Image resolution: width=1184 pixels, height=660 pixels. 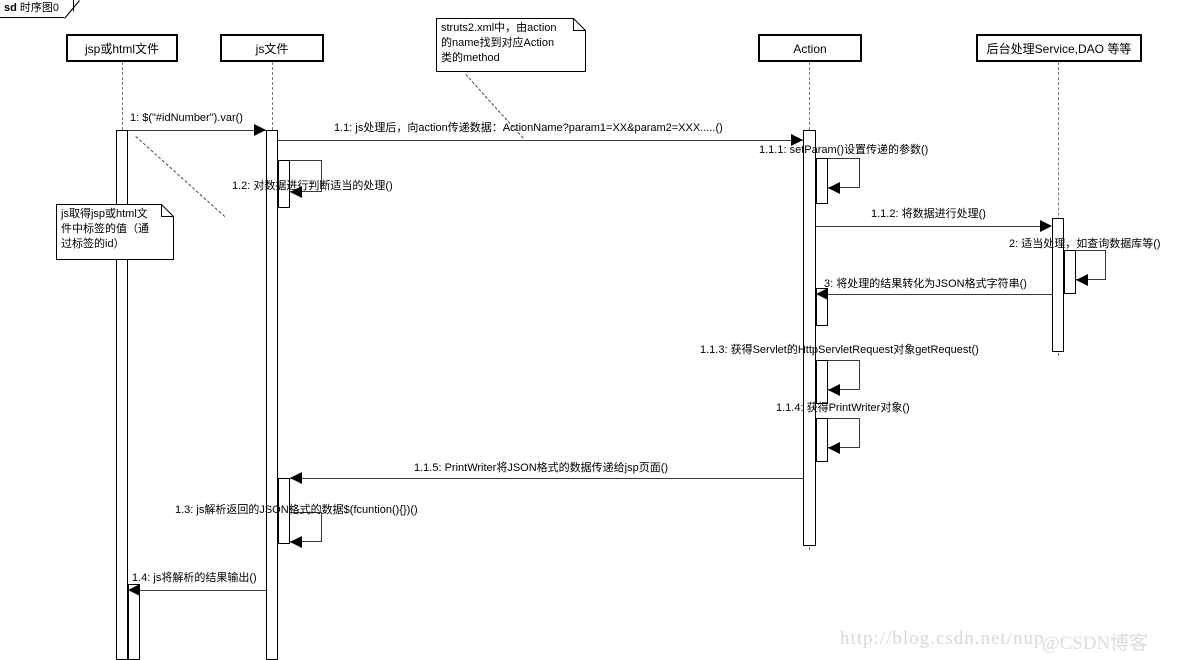 I want to click on message-label-2: 2: 适当处理，如查询数据库等(), so click(x=1085, y=244).